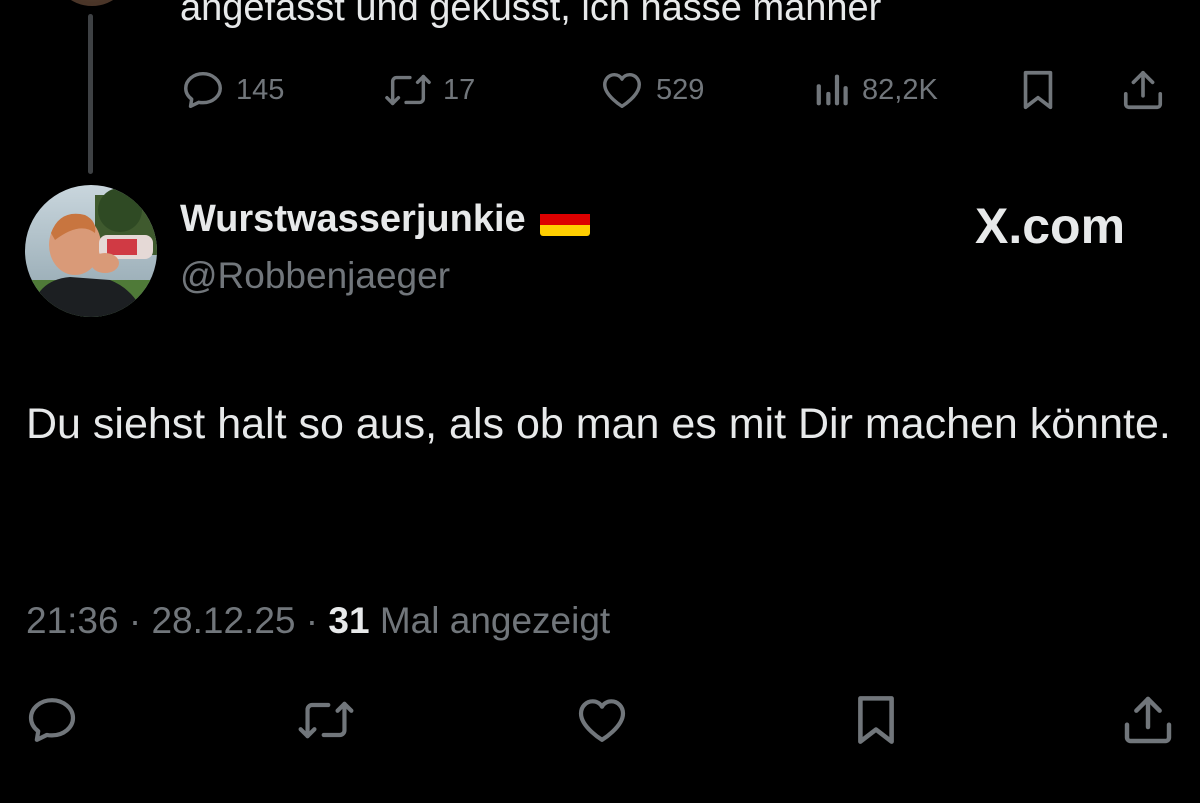  I want to click on parent-share-button, so click(1143, 90).